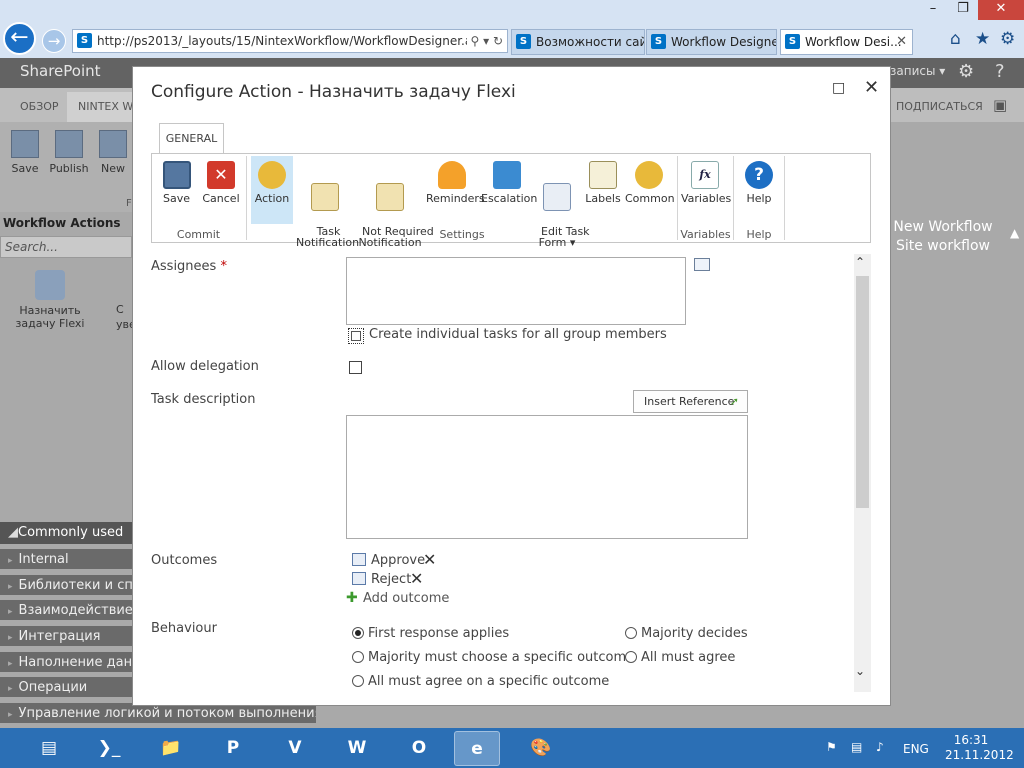  Describe the element at coordinates (509, 190) in the screenshot. I see `escalation-button: Escalation` at that location.